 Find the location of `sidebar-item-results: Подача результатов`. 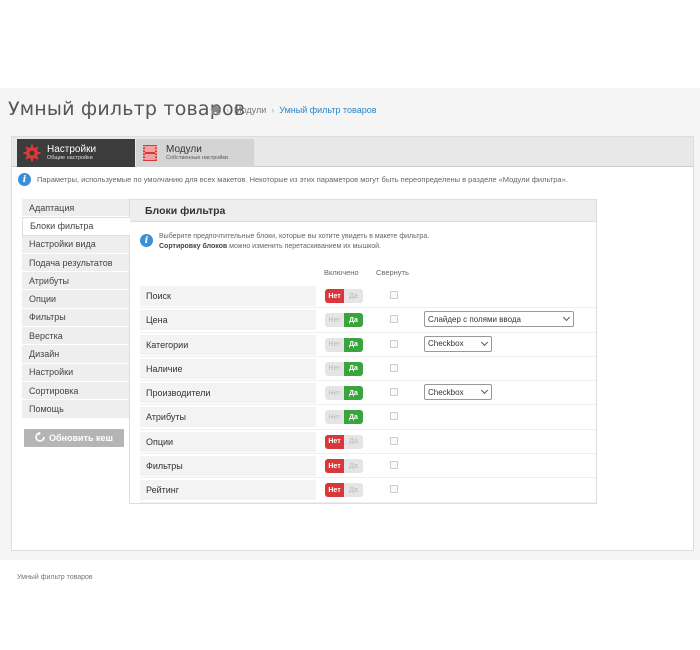

sidebar-item-results: Подача результатов is located at coordinates (75, 263).